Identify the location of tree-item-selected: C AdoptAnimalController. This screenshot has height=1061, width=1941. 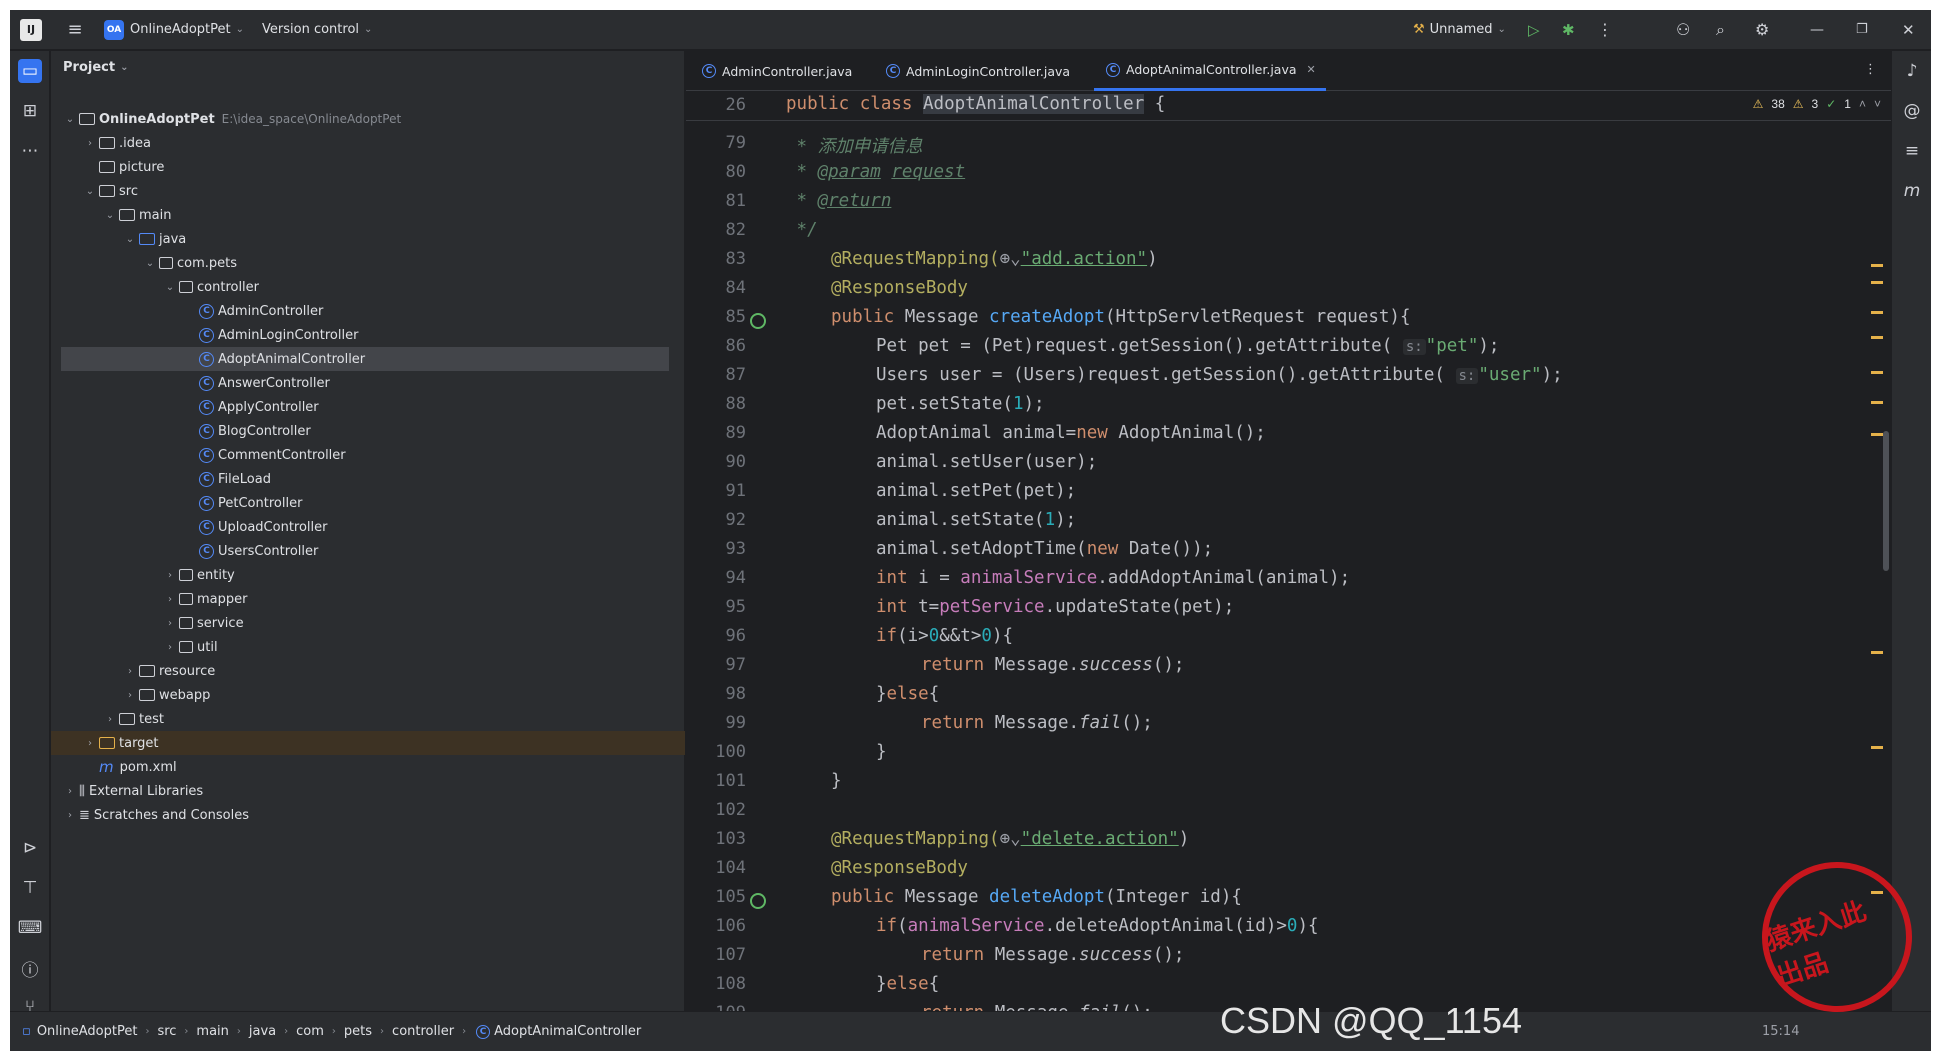
(365, 359).